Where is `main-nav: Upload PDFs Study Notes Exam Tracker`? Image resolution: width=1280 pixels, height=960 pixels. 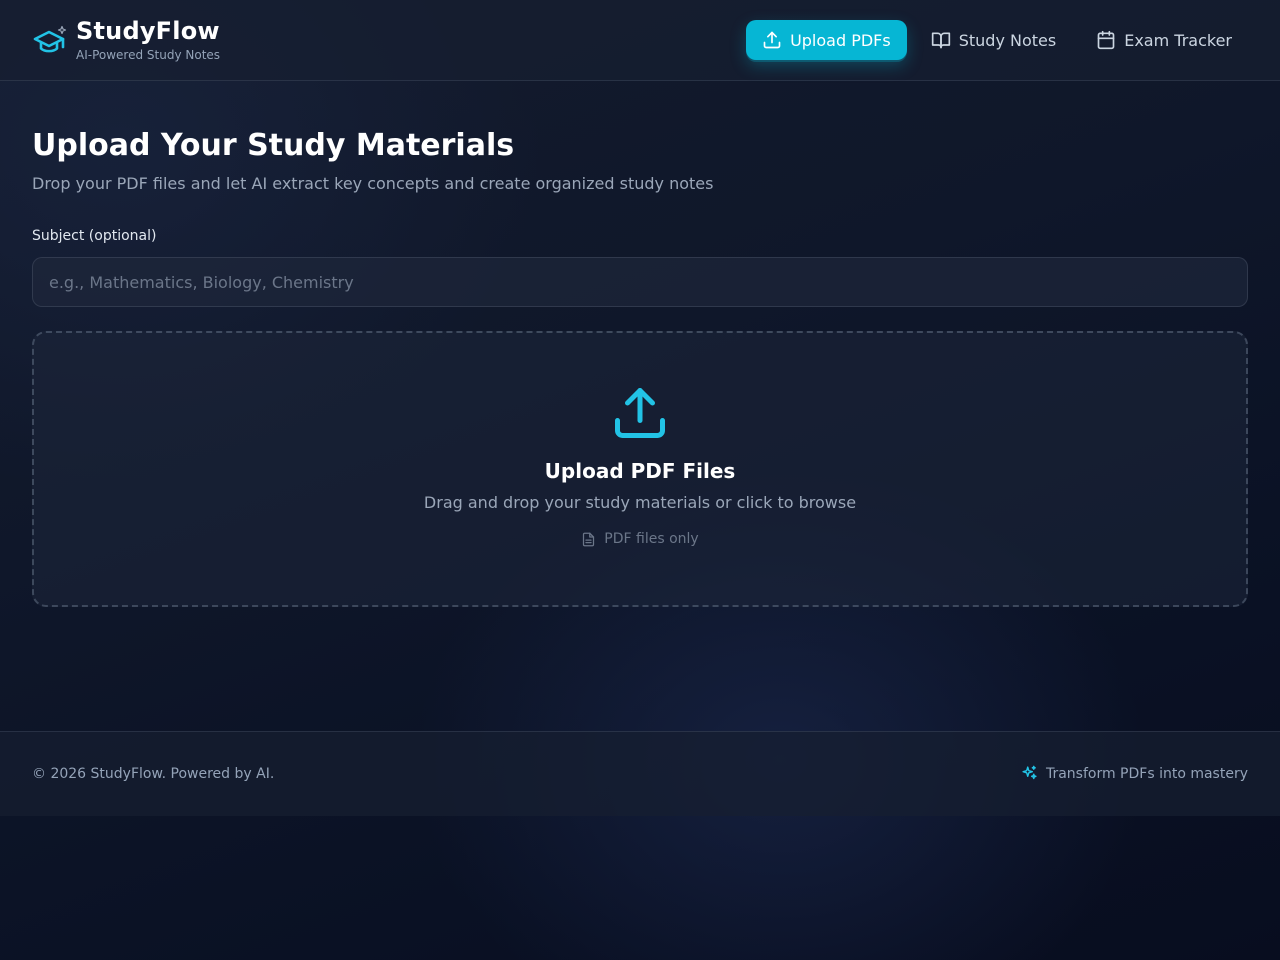
main-nav: Upload PDFs Study Notes Exam Tracker is located at coordinates (993, 40).